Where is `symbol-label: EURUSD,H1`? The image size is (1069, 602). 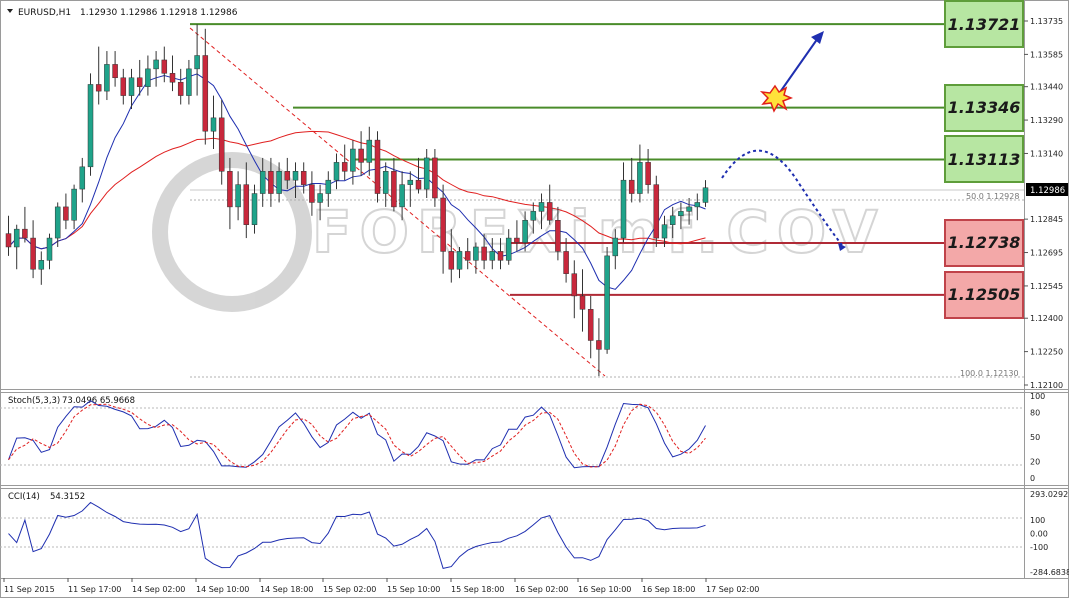
symbol-label: EURUSD,H1 is located at coordinates (44, 13).